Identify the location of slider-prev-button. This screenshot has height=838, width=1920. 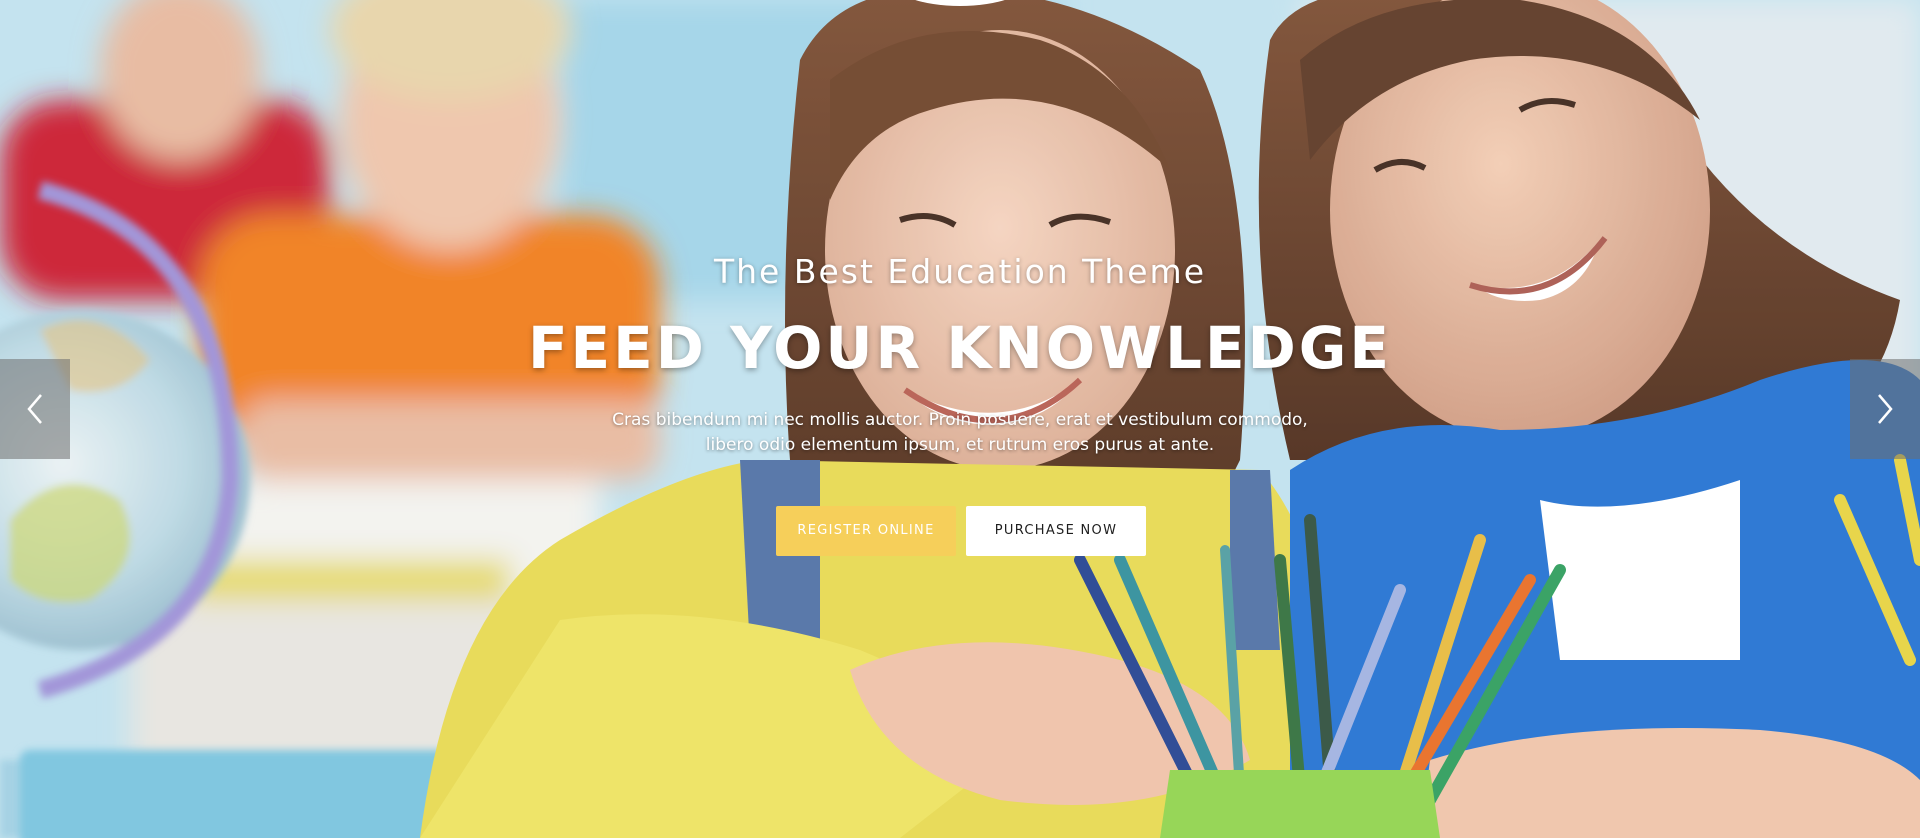
(35, 409).